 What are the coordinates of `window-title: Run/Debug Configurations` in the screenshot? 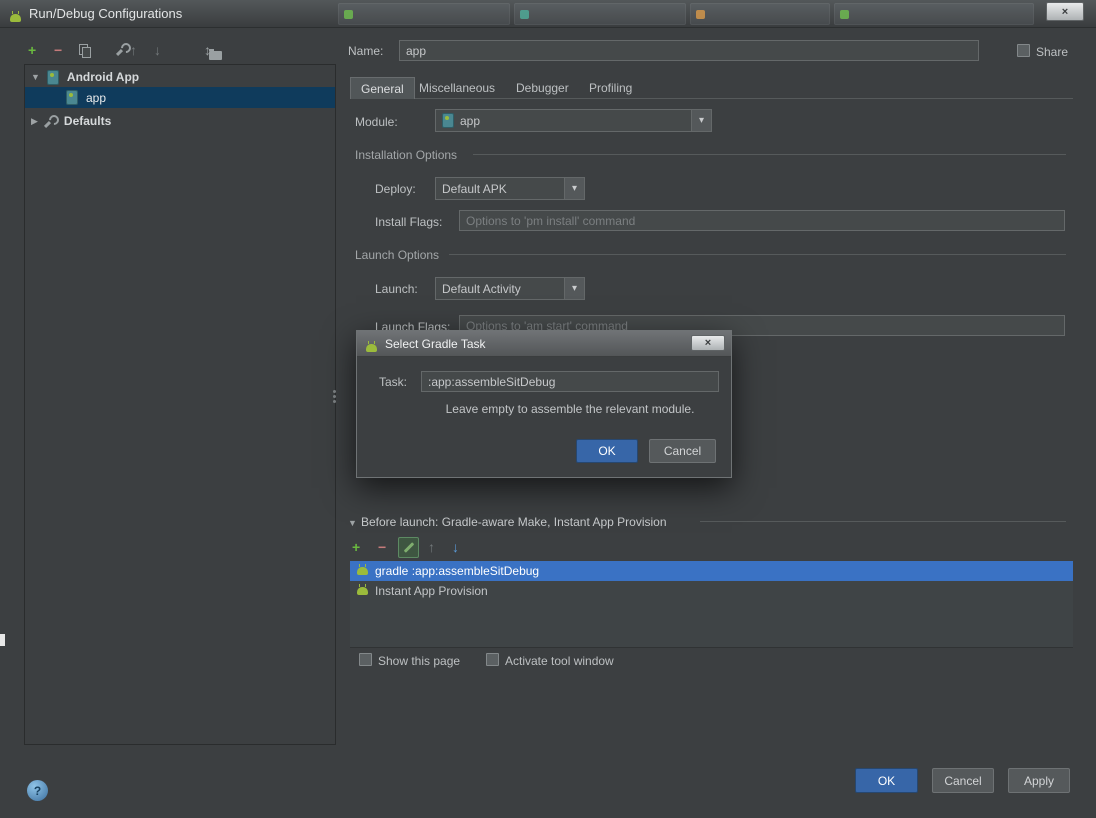 It's located at (106, 13).